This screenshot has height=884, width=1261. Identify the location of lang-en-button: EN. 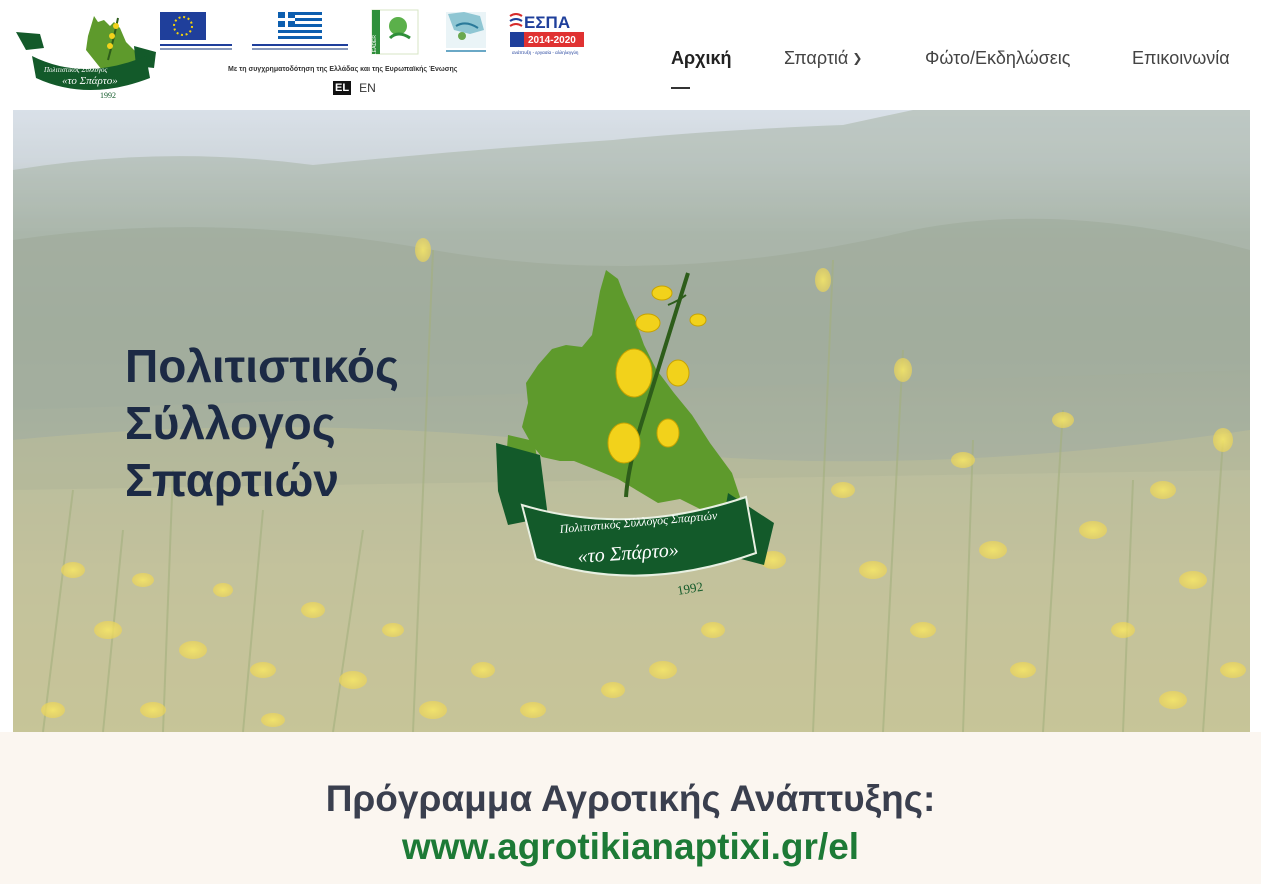
(367, 88).